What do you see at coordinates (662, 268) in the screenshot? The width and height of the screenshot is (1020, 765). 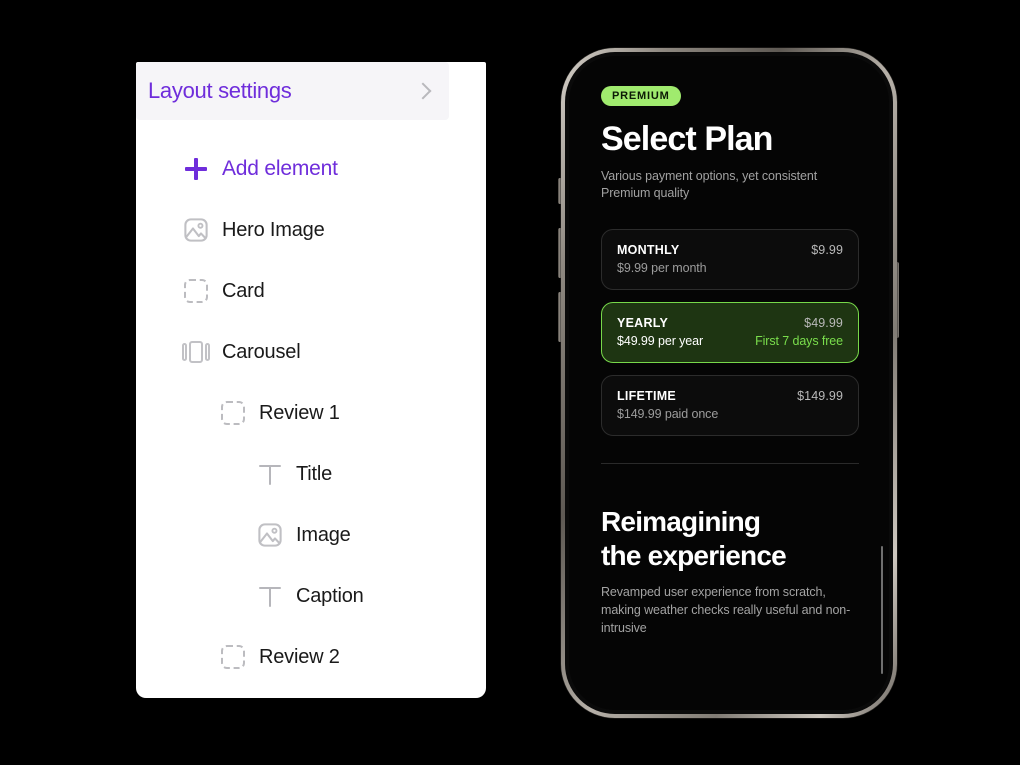 I see `plan-subtext: $9.99 per month` at bounding box center [662, 268].